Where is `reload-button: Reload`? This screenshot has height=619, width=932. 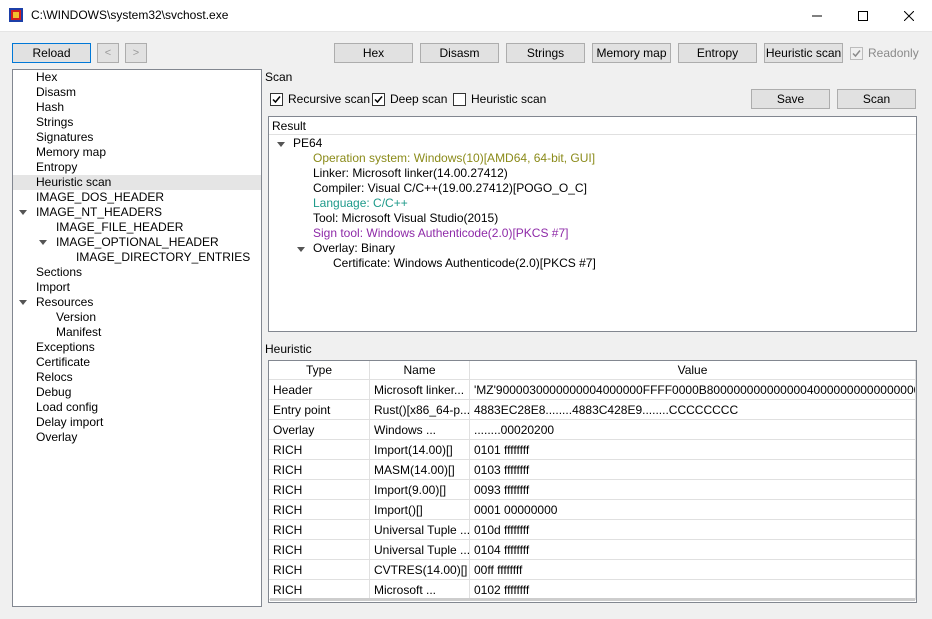 reload-button: Reload is located at coordinates (51, 53).